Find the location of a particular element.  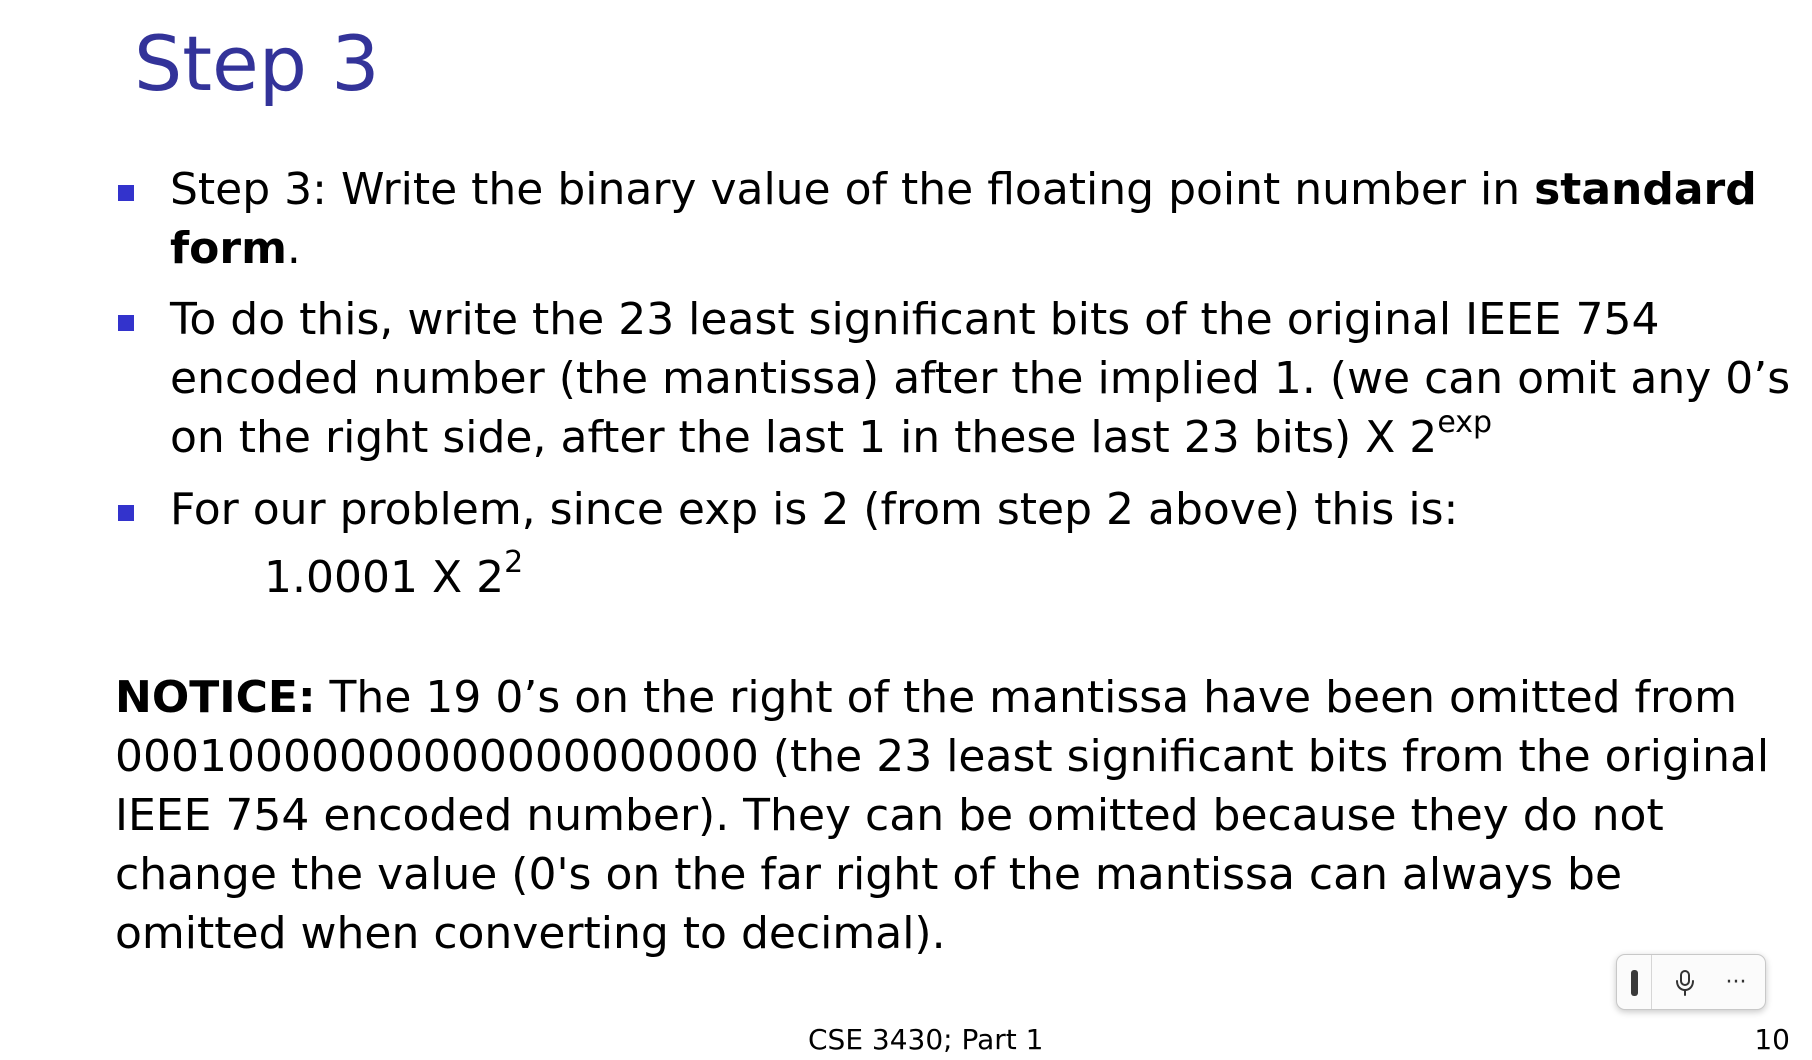

notice-label: NOTICE: is located at coordinates (215, 697).